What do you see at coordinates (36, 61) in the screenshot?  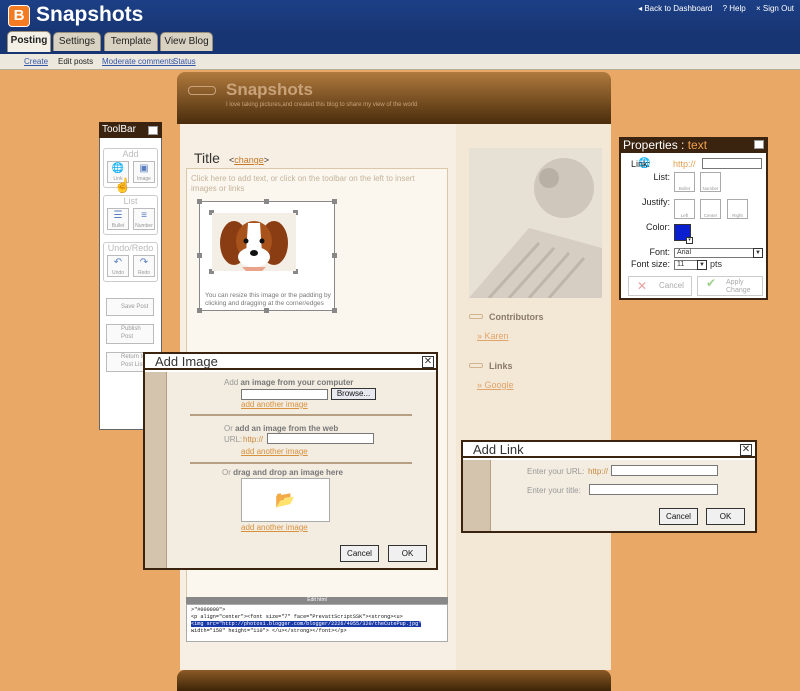 I see `subnav-create: Create` at bounding box center [36, 61].